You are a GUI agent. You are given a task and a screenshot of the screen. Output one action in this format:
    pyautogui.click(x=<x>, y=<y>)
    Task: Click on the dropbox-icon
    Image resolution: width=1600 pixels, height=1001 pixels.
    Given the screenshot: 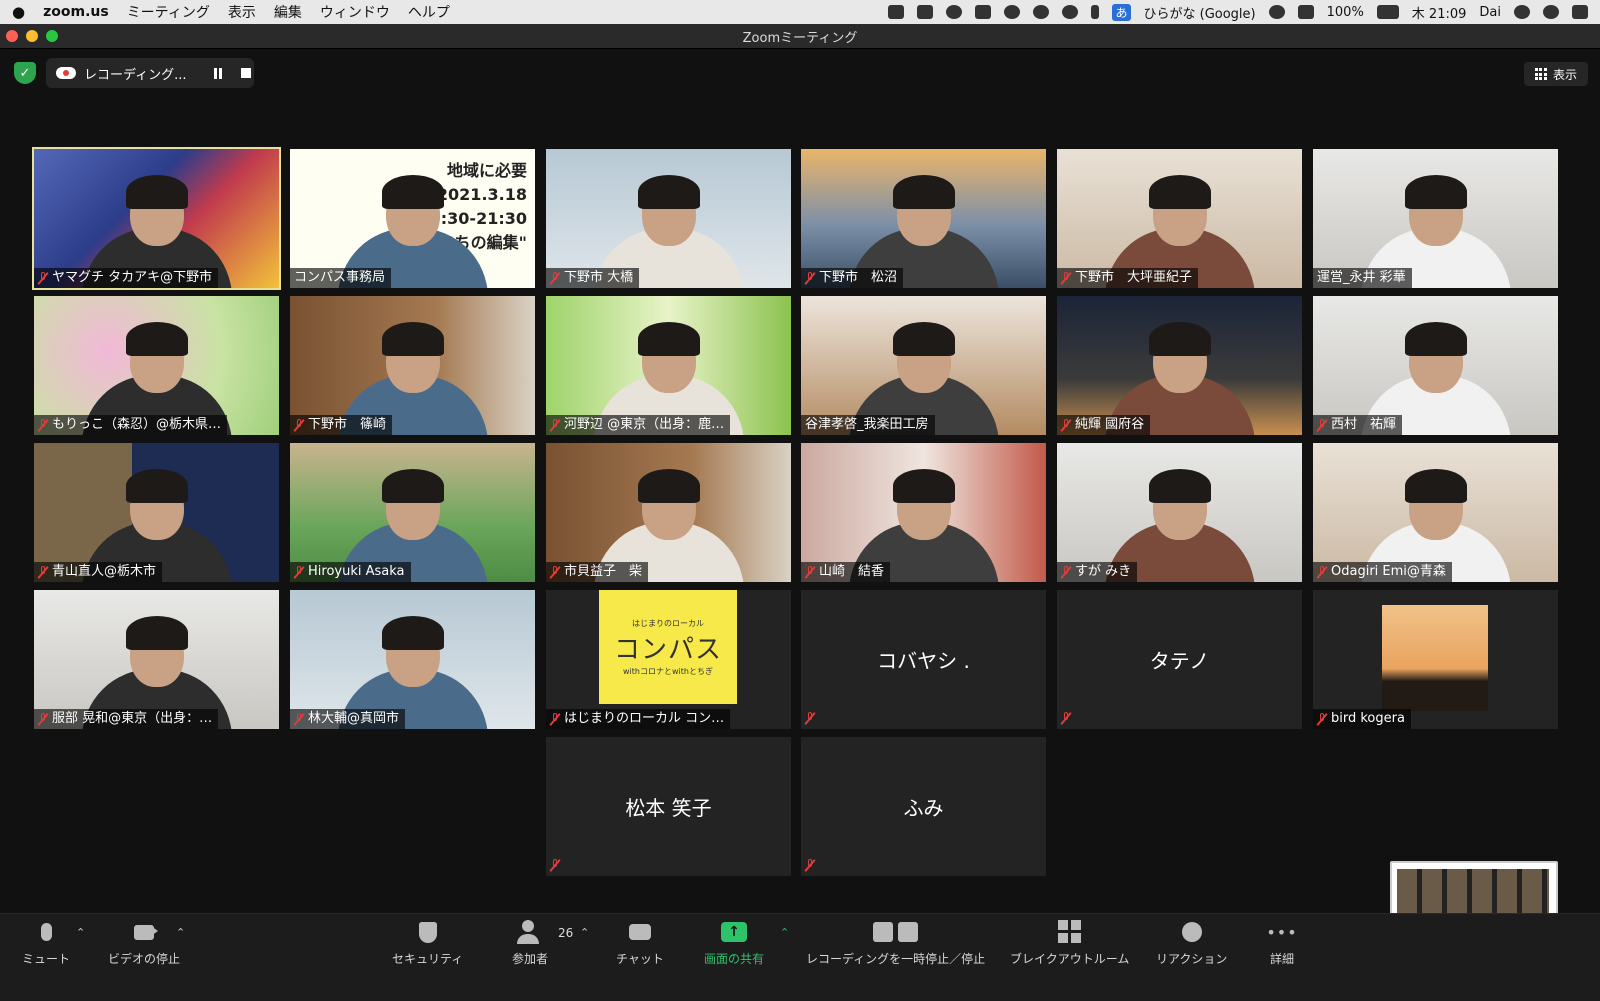 What is the action you would take?
    pyautogui.click(x=983, y=12)
    